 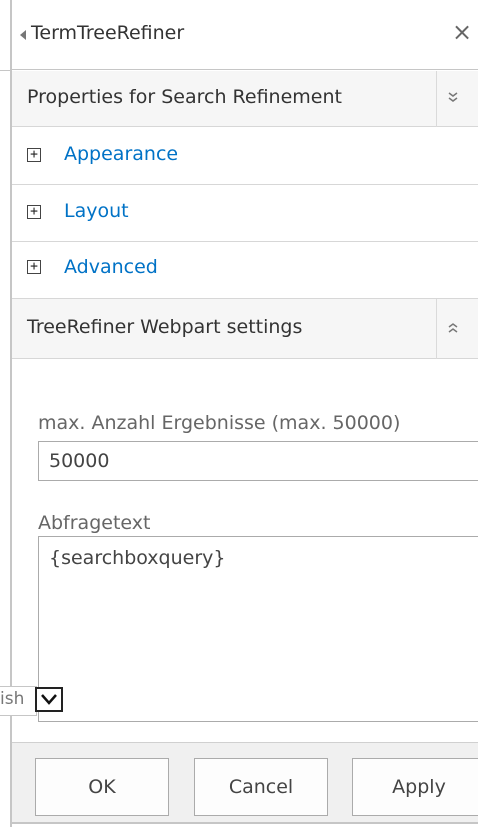 I want to click on apply-button: Apply, so click(x=415, y=787).